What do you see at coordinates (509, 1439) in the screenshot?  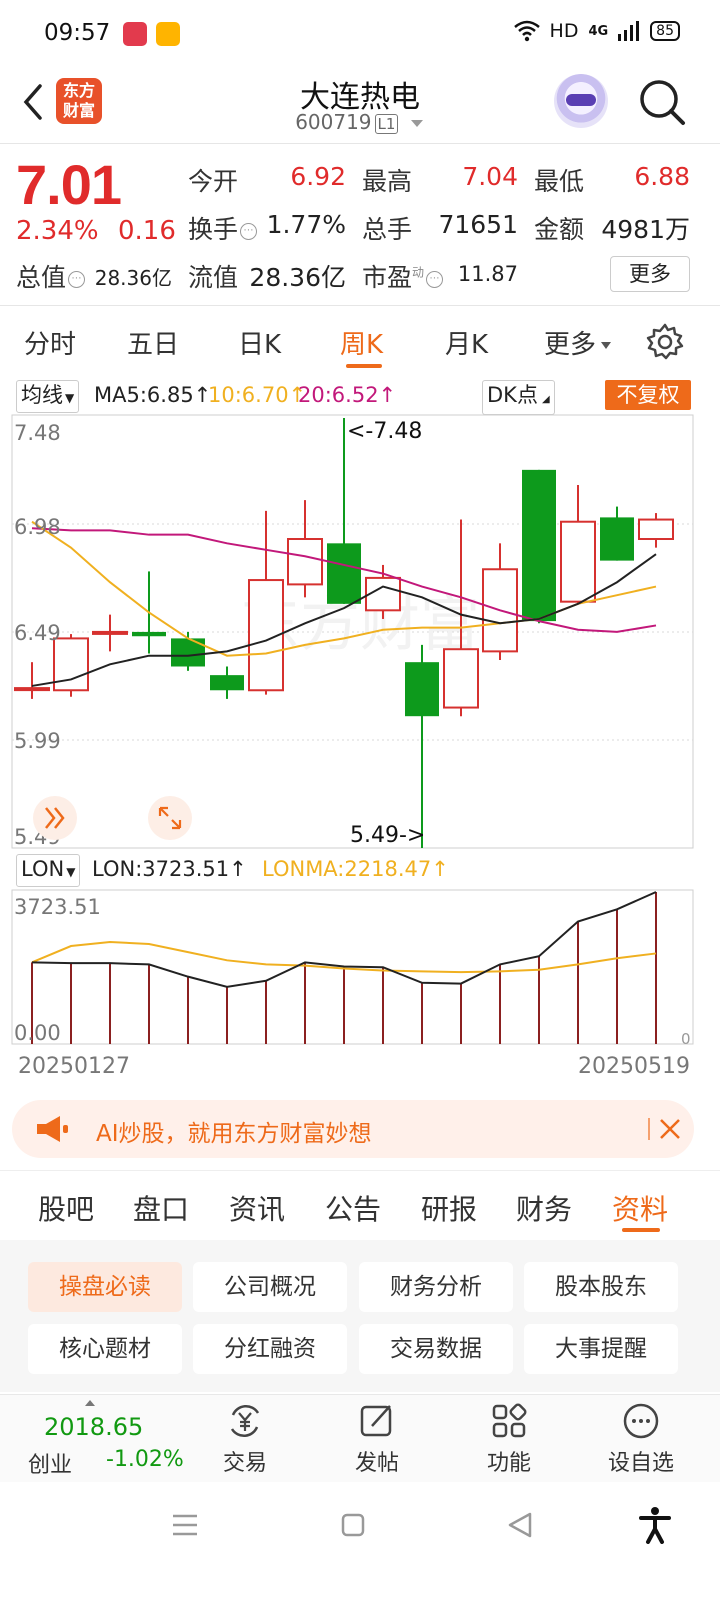 I see `functions-button: 功能` at bounding box center [509, 1439].